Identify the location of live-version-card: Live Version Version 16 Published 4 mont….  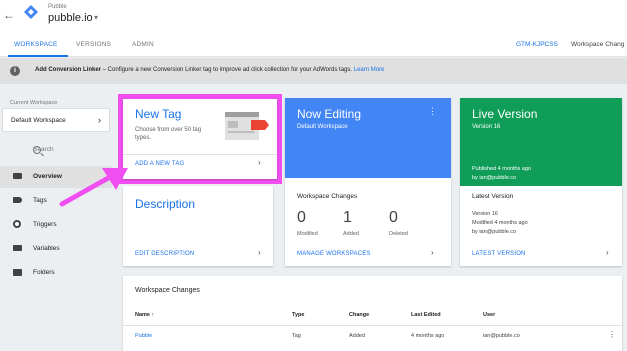
(541, 182).